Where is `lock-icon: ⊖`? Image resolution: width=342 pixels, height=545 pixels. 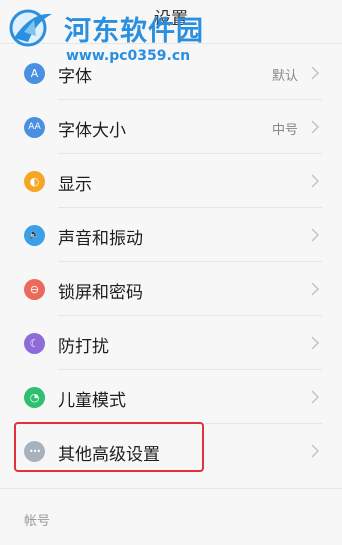 lock-icon: ⊖ is located at coordinates (34, 289).